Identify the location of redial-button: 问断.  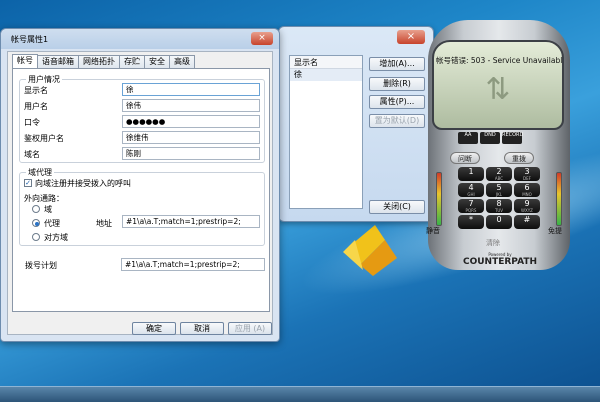
(465, 158).